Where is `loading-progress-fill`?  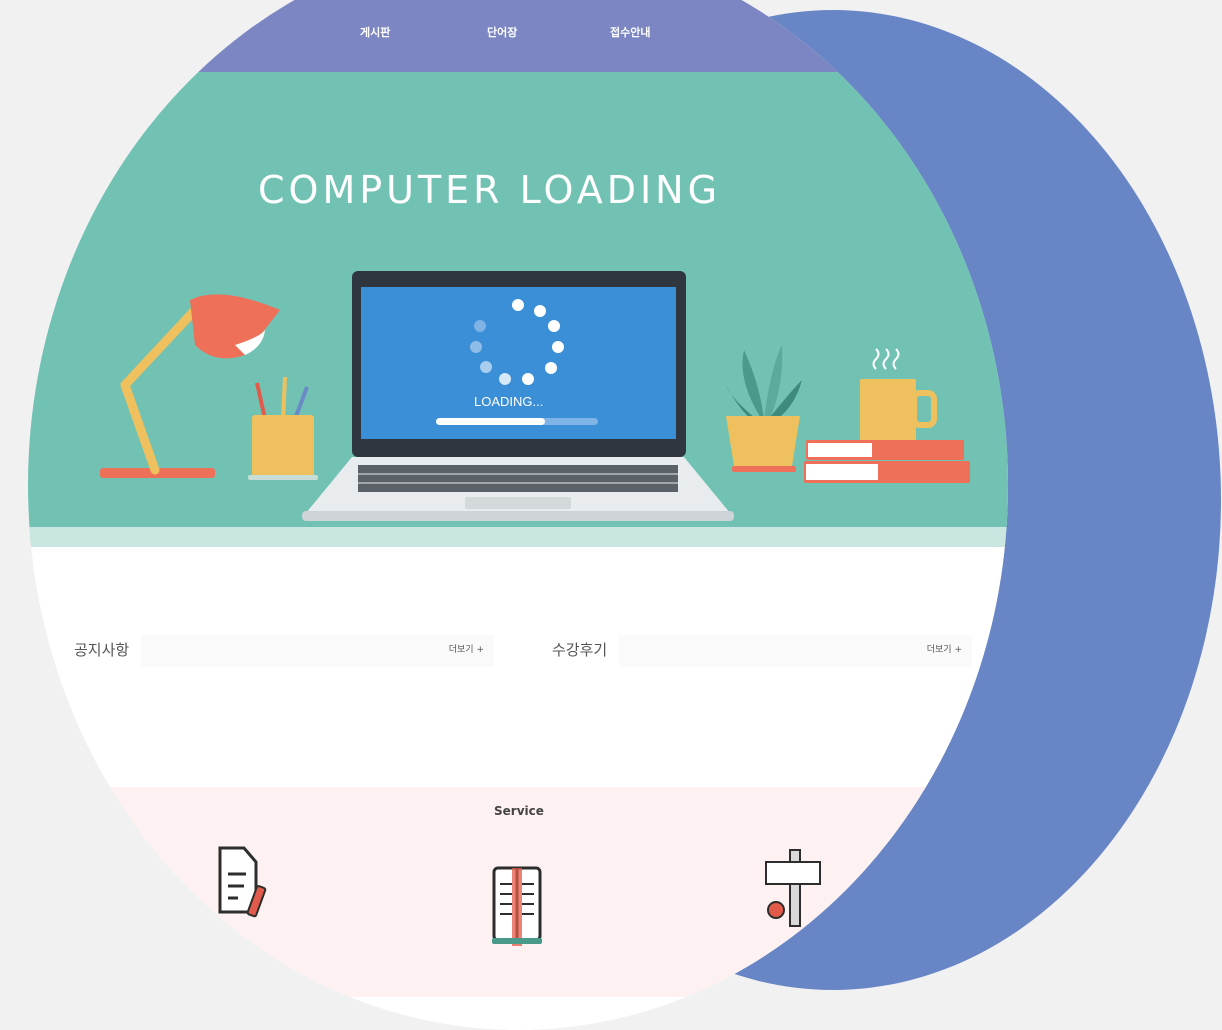
loading-progress-fill is located at coordinates (490, 421).